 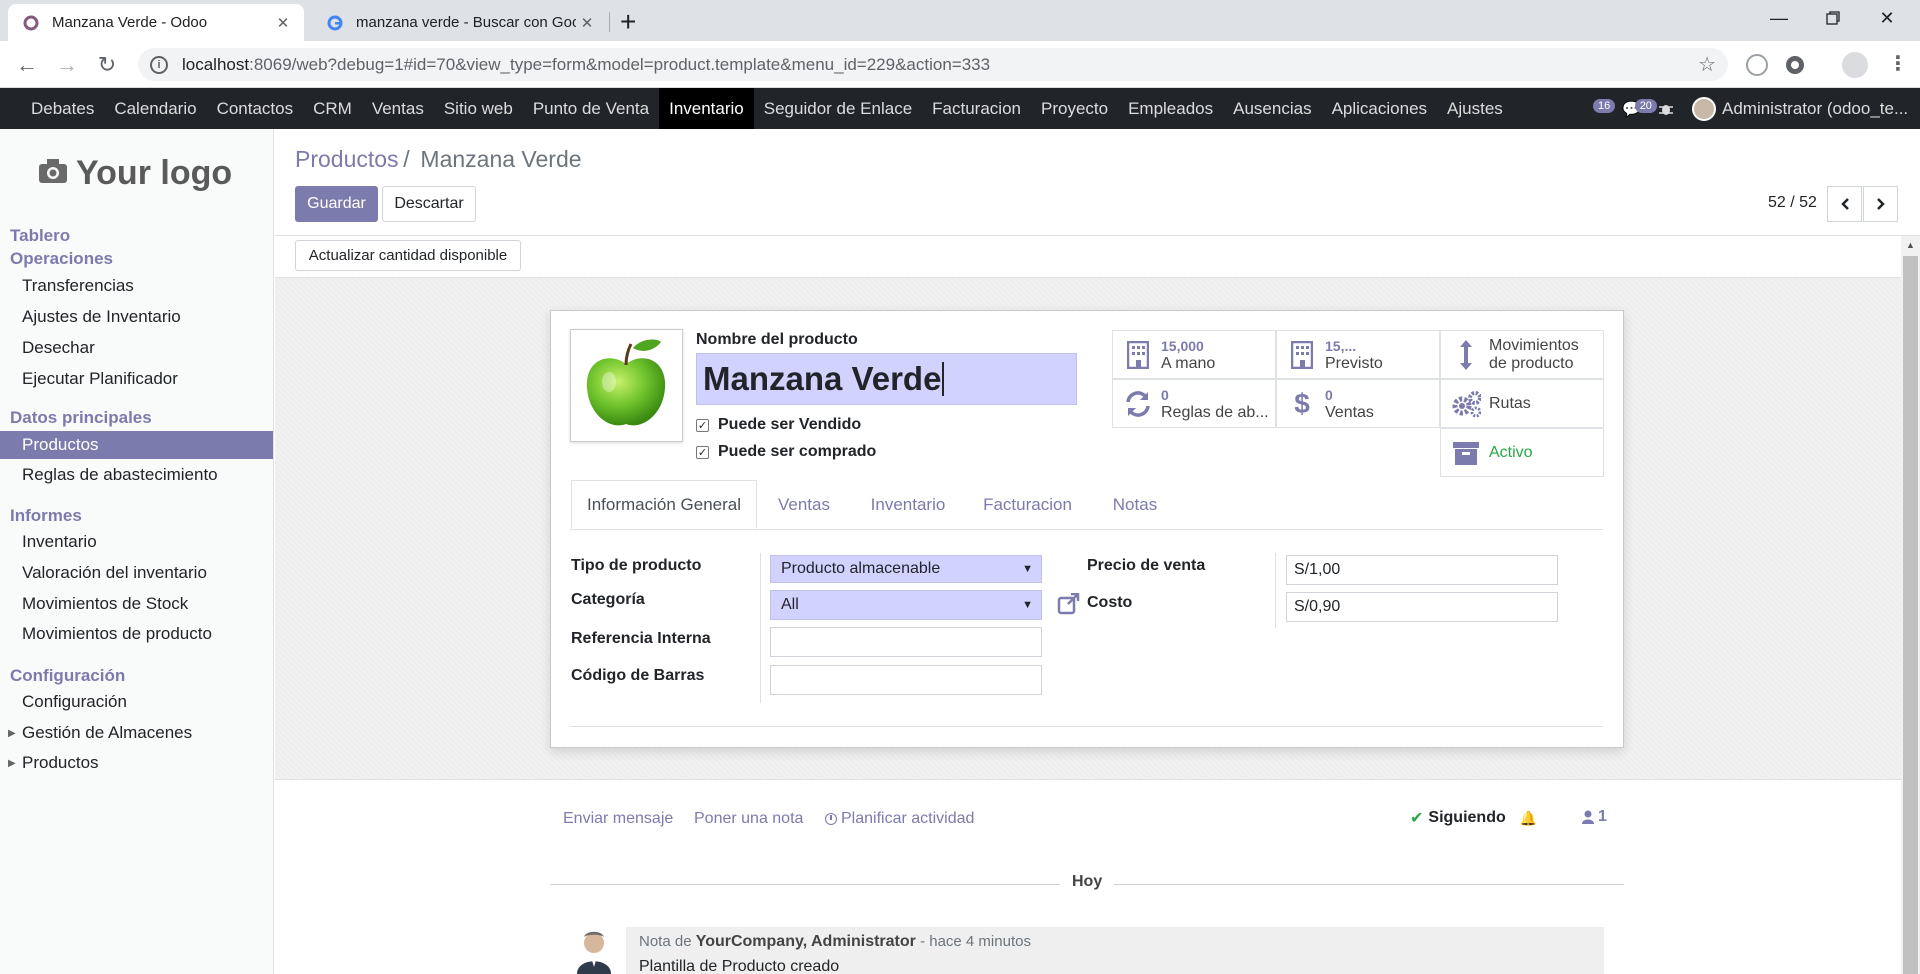 What do you see at coordinates (136, 286) in the screenshot?
I see `sidebar-item-0-0: Transferencias` at bounding box center [136, 286].